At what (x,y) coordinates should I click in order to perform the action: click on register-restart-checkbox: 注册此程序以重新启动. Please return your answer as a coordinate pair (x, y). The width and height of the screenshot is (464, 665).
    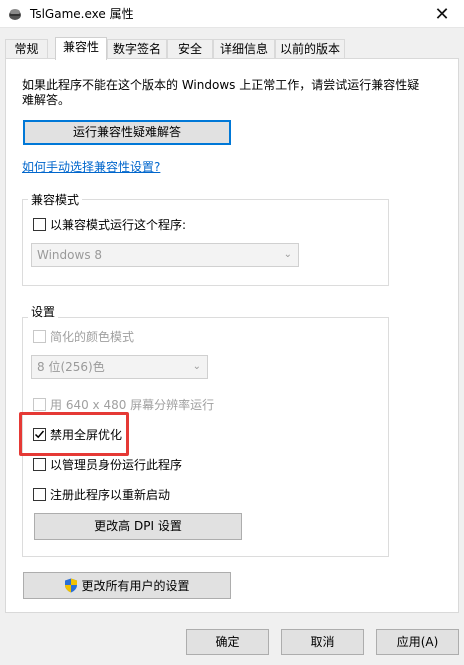
    Looking at the image, I should click on (101, 494).